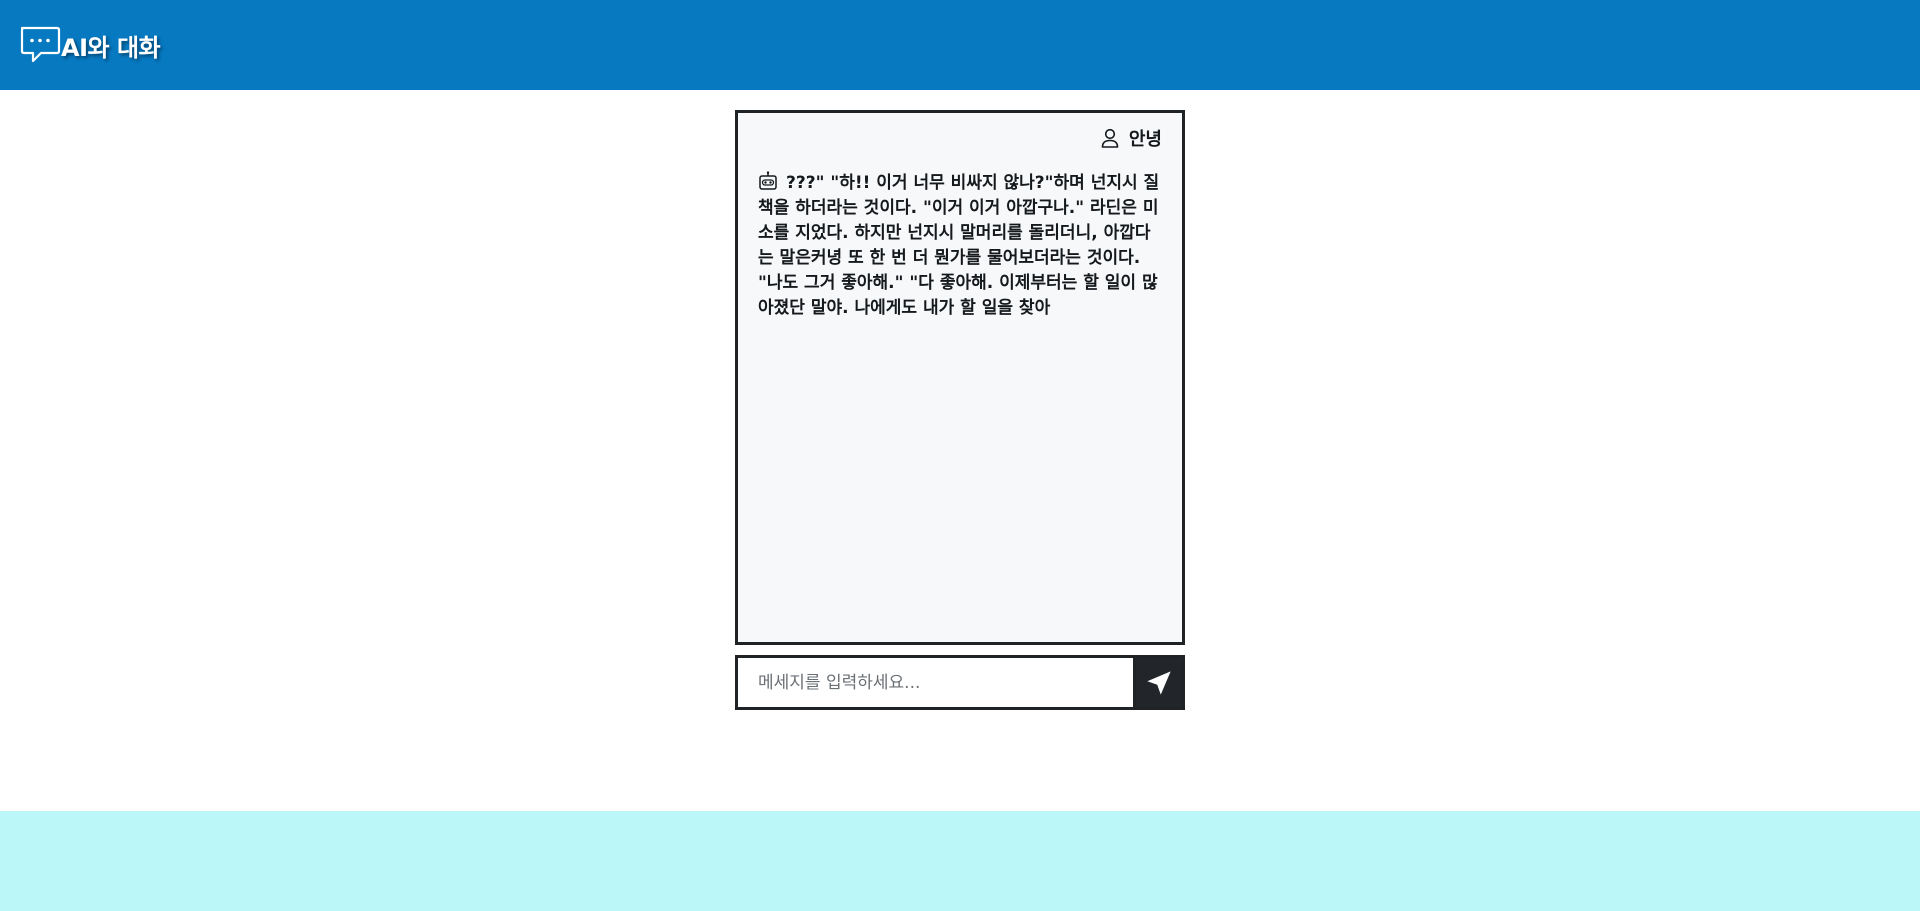 The height and width of the screenshot is (911, 1920). Describe the element at coordinates (960, 861) in the screenshot. I see `footer` at that location.